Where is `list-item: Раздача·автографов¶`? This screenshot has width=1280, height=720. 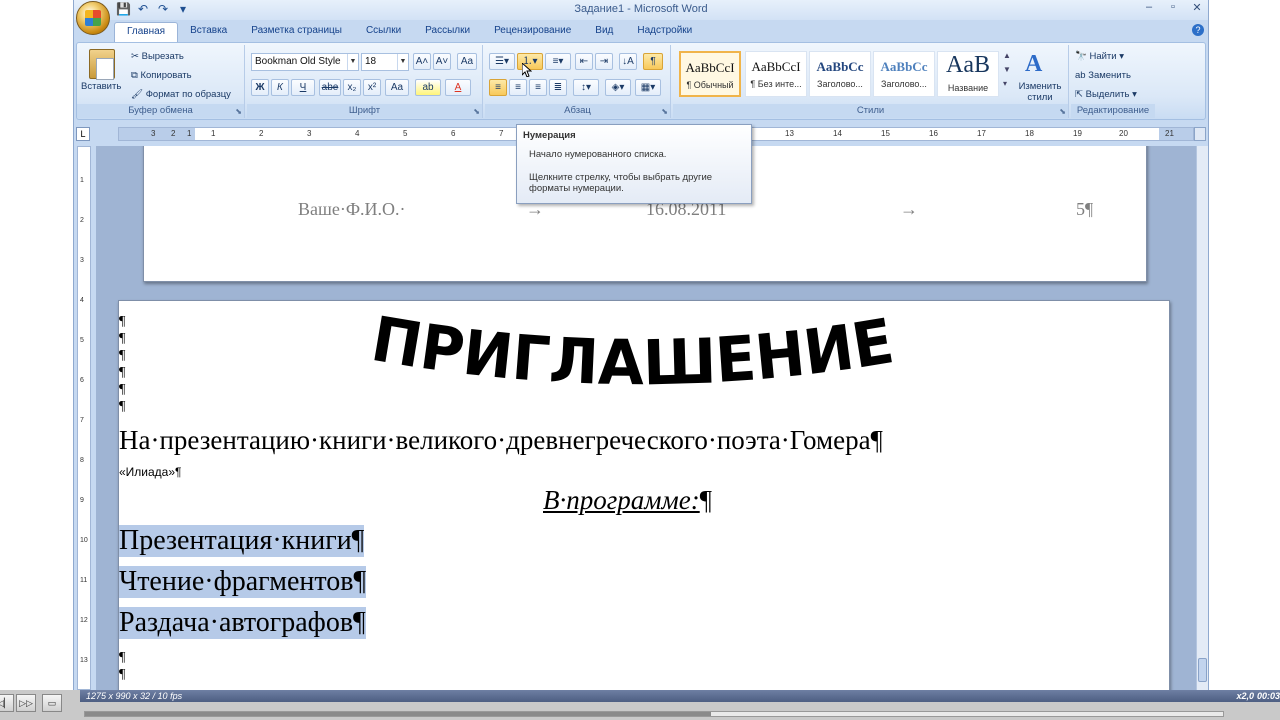
list-item: Раздача·автографов¶ is located at coordinates (242, 623).